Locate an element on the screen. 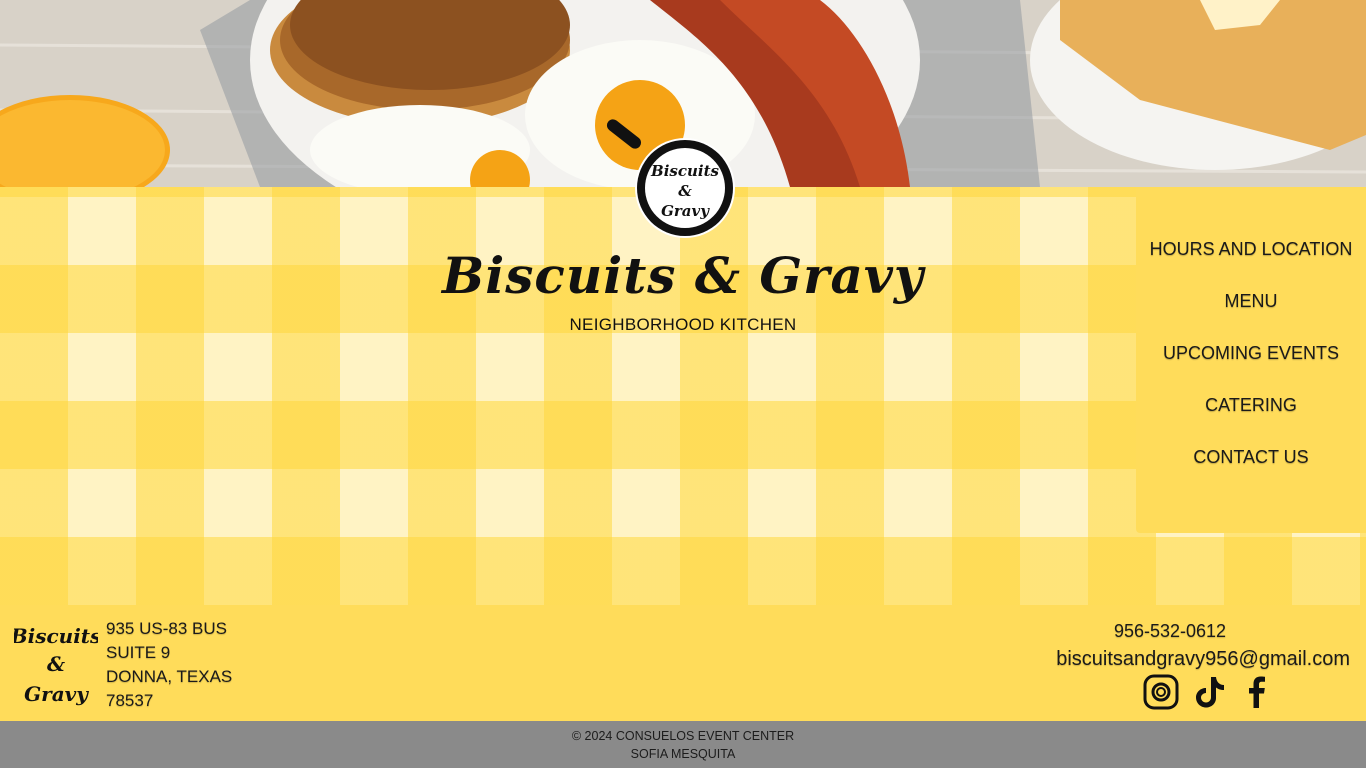 The width and height of the screenshot is (1366, 768). tiktok-icon is located at coordinates (1209, 692).